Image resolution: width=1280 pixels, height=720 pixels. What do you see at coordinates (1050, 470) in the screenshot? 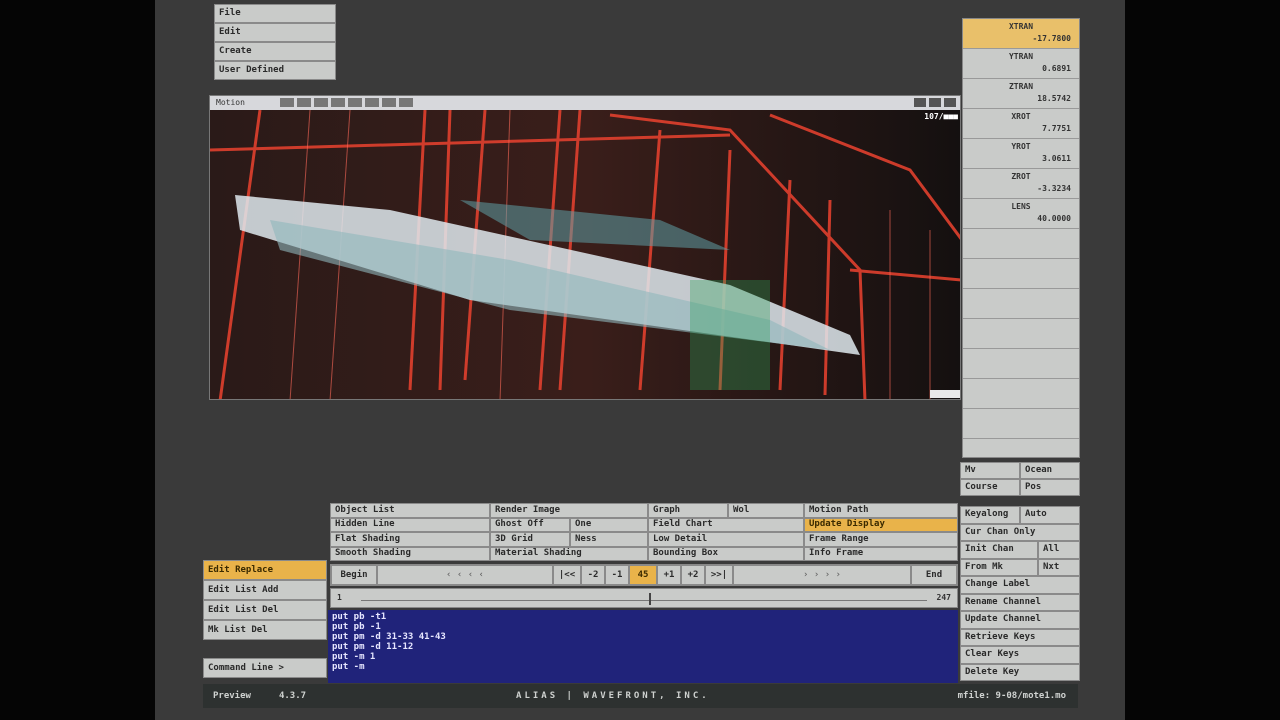
I see `mode-ocean: Ocean` at bounding box center [1050, 470].